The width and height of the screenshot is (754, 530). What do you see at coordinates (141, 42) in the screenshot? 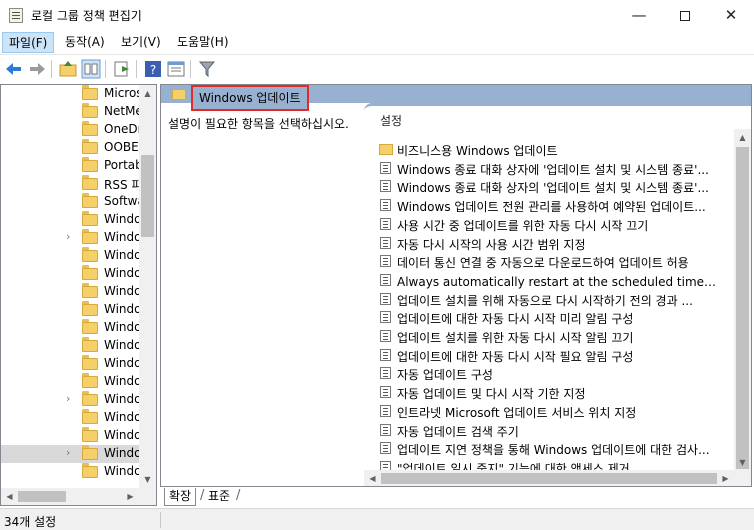
I see `menu-view: 보기(V)` at bounding box center [141, 42].